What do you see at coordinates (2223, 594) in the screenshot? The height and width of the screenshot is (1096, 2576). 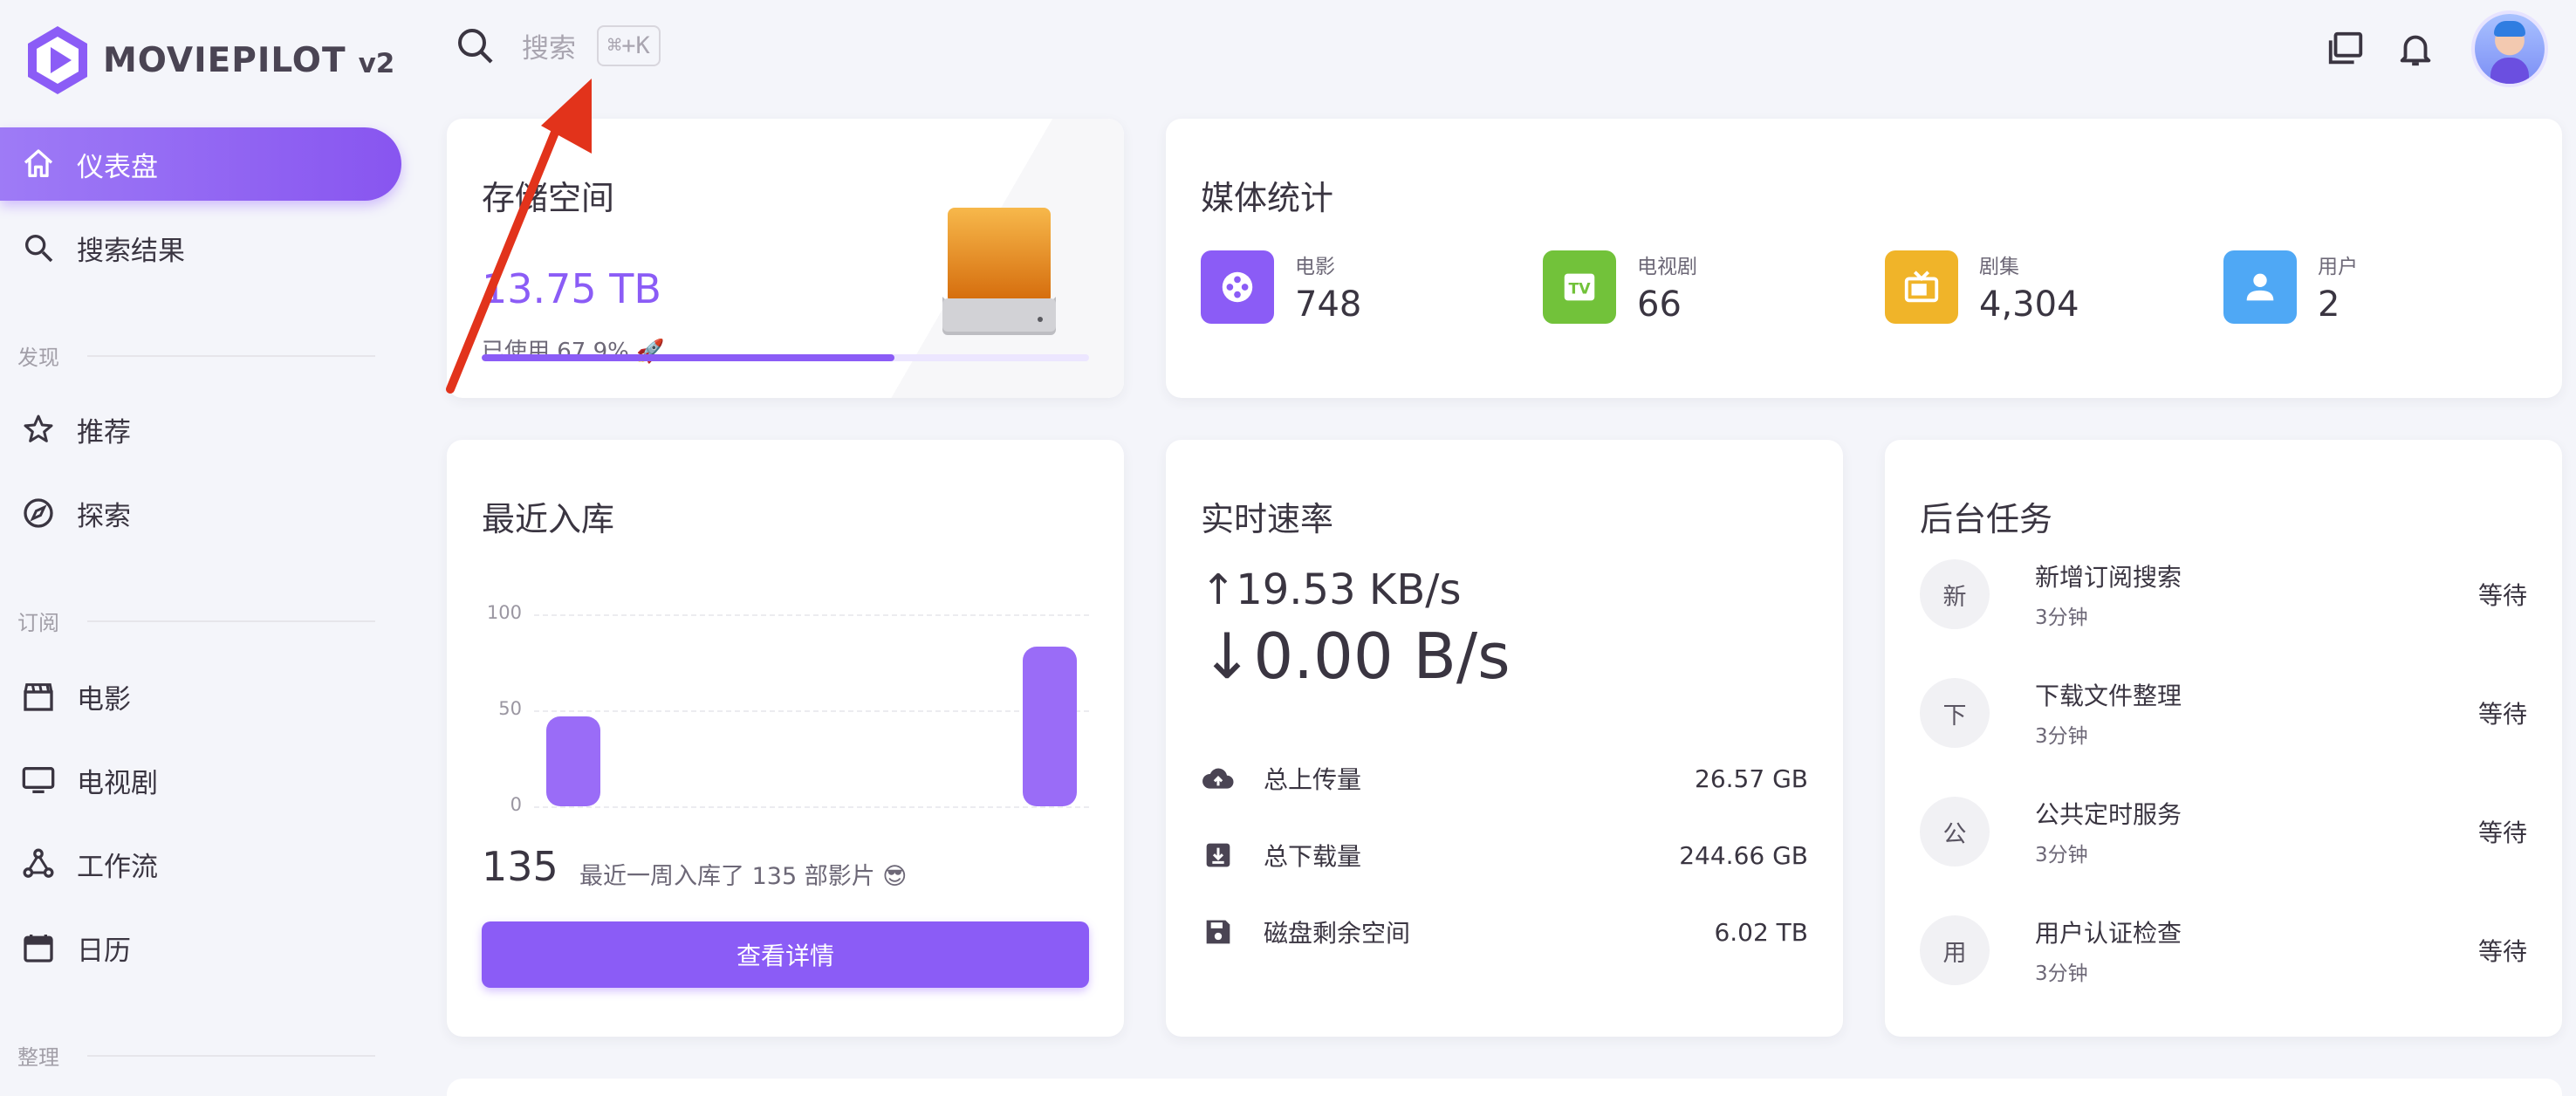 I see `task-item: 新 新增订阅搜索 3分钟 等待` at bounding box center [2223, 594].